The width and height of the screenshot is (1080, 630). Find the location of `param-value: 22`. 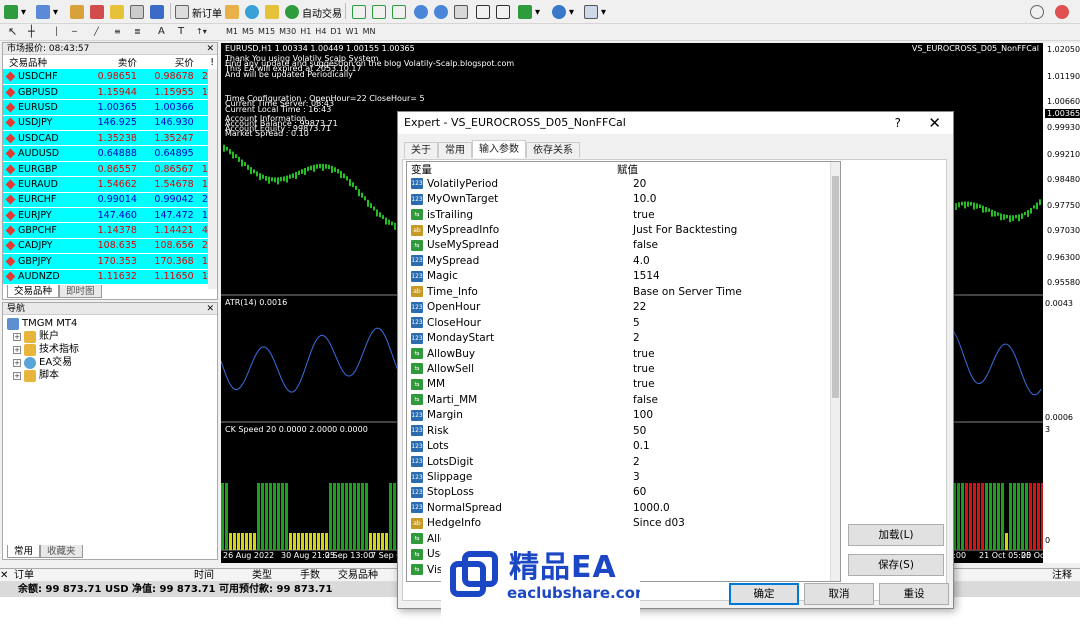

param-value: 22 is located at coordinates (639, 307).